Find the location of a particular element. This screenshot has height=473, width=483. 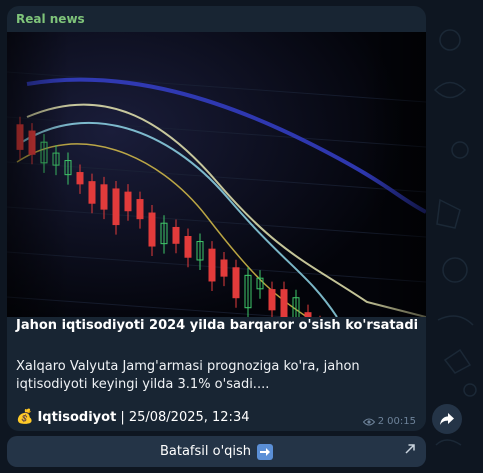

news-source: 💰 Iqtisodiyot | 25/08/2025, 12:34 is located at coordinates (132, 417).